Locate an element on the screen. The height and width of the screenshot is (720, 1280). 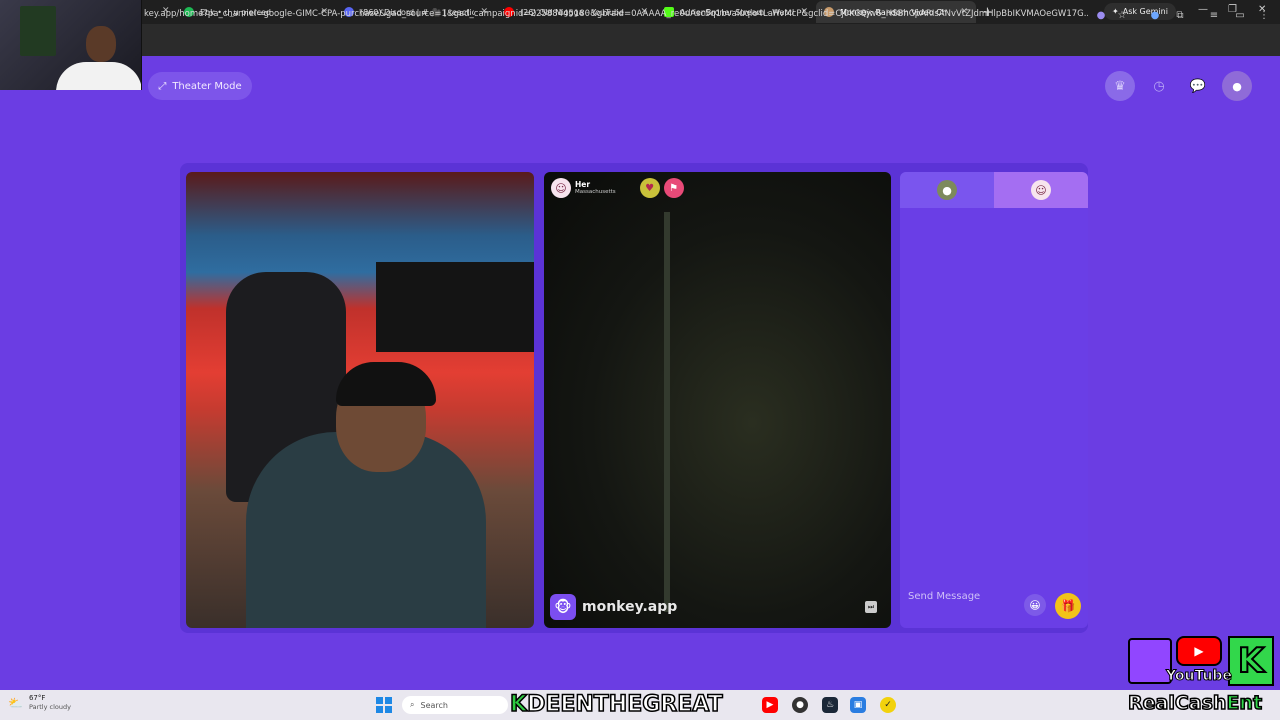
realcashent-wordmark: RealCashEnt is located at coordinates (1195, 703).